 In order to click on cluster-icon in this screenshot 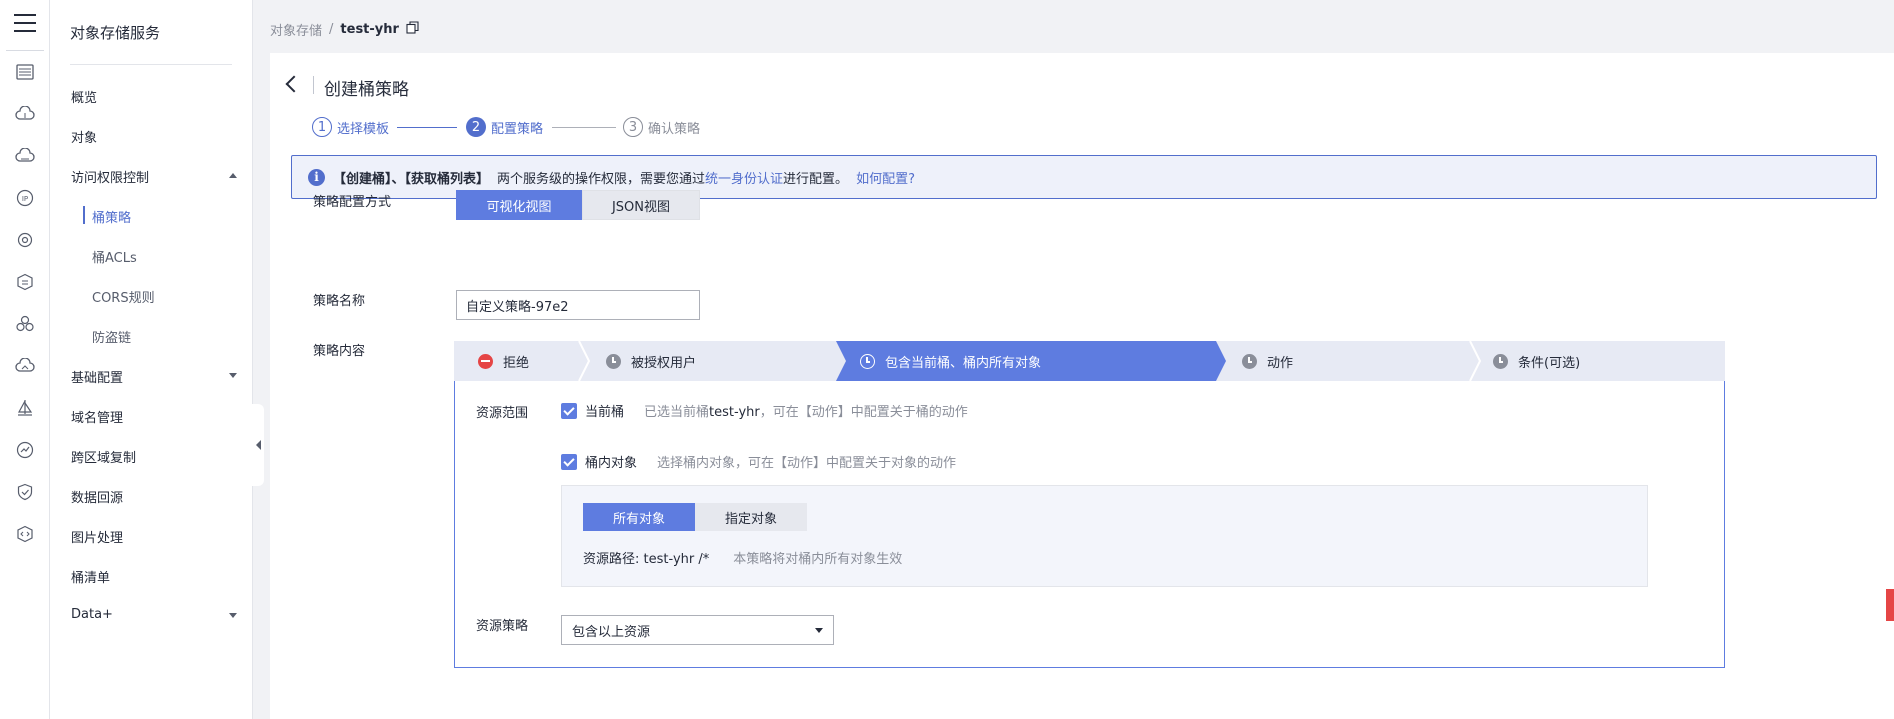, I will do `click(25, 324)`.